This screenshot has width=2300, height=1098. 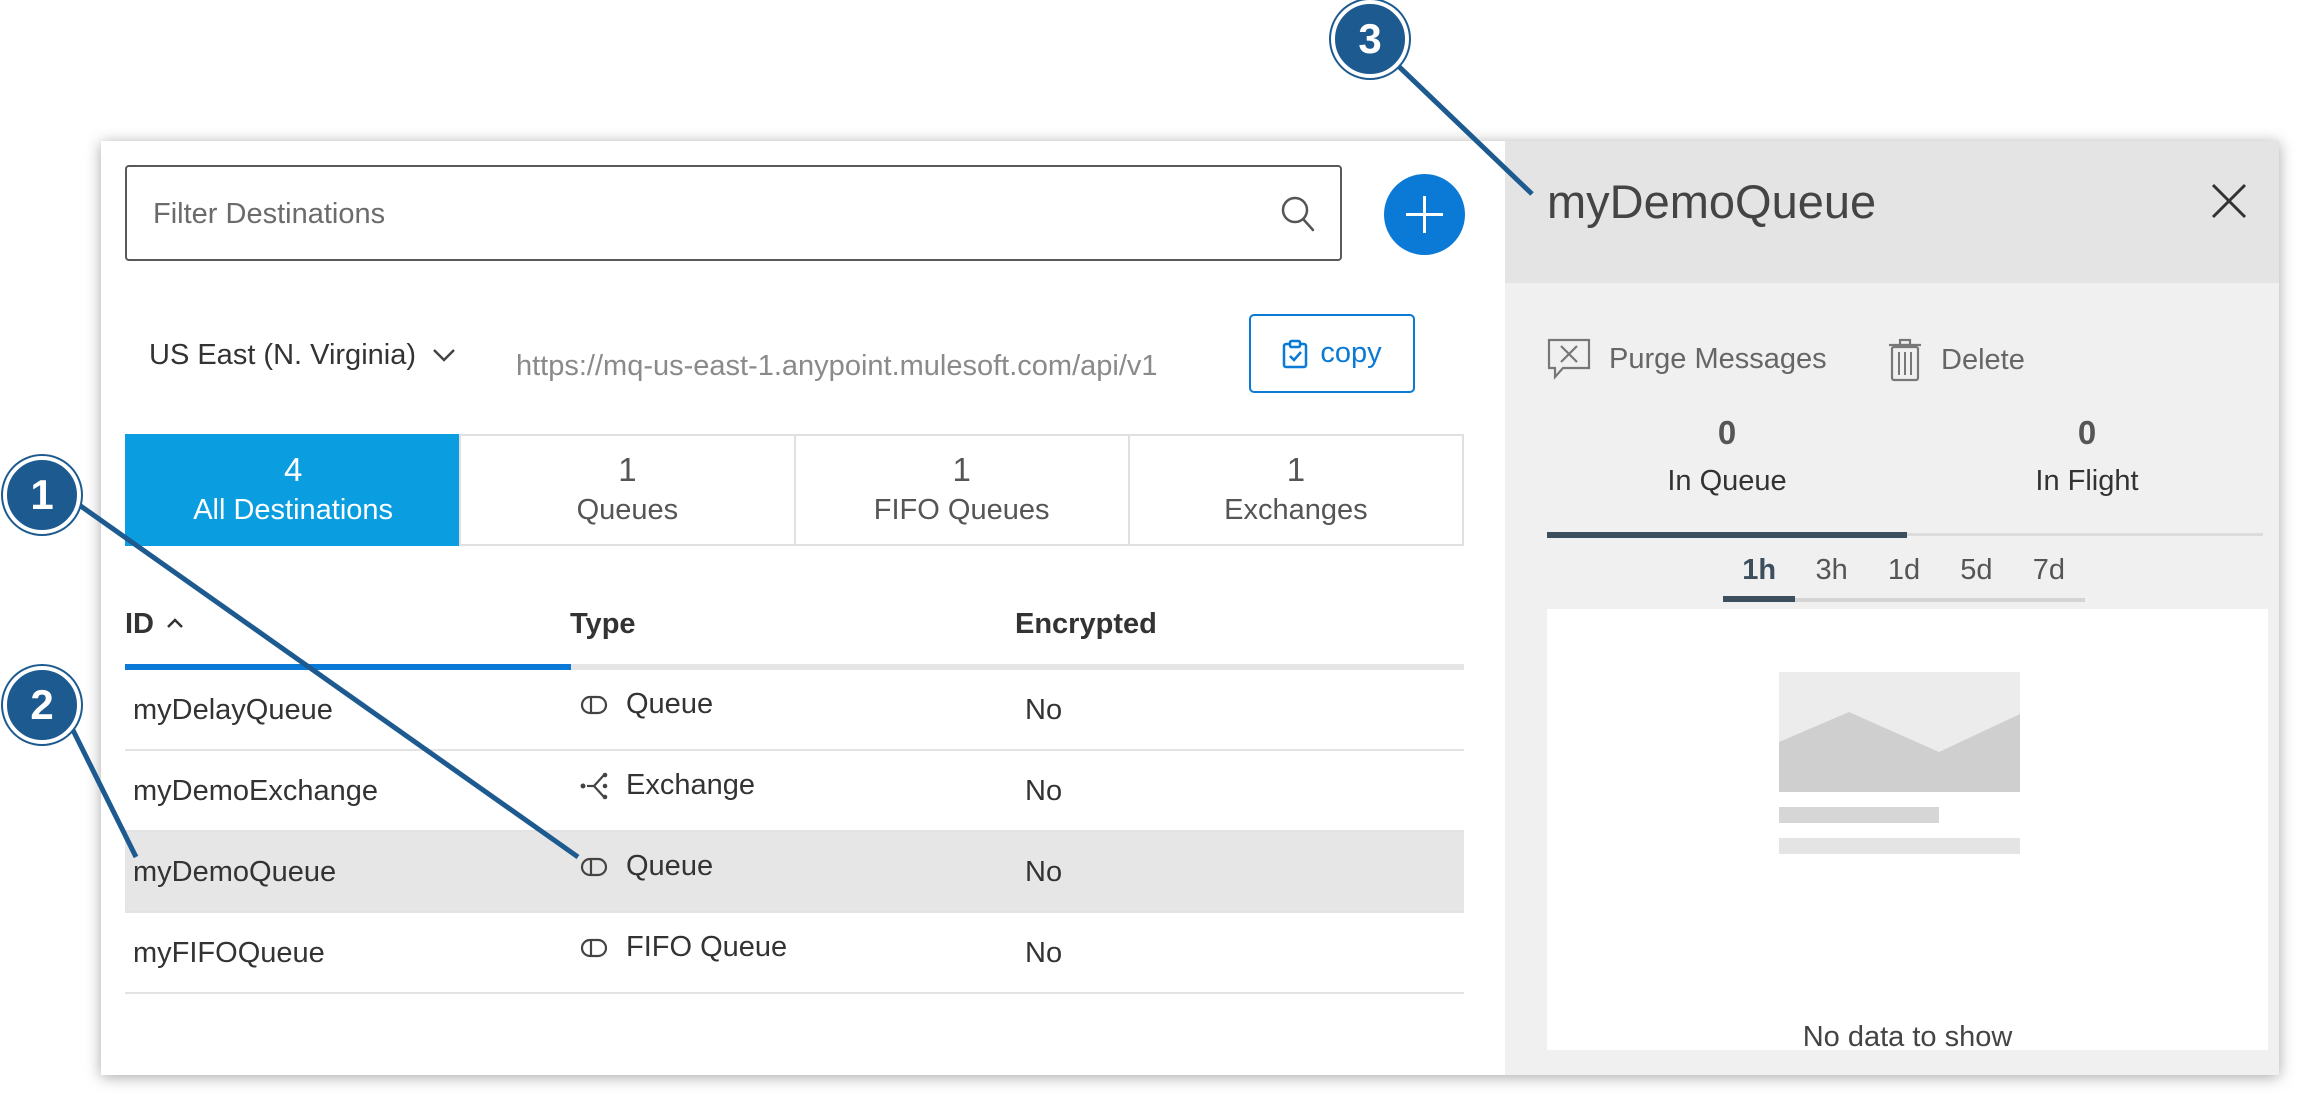 What do you see at coordinates (1298, 214) in the screenshot?
I see `search-icon` at bounding box center [1298, 214].